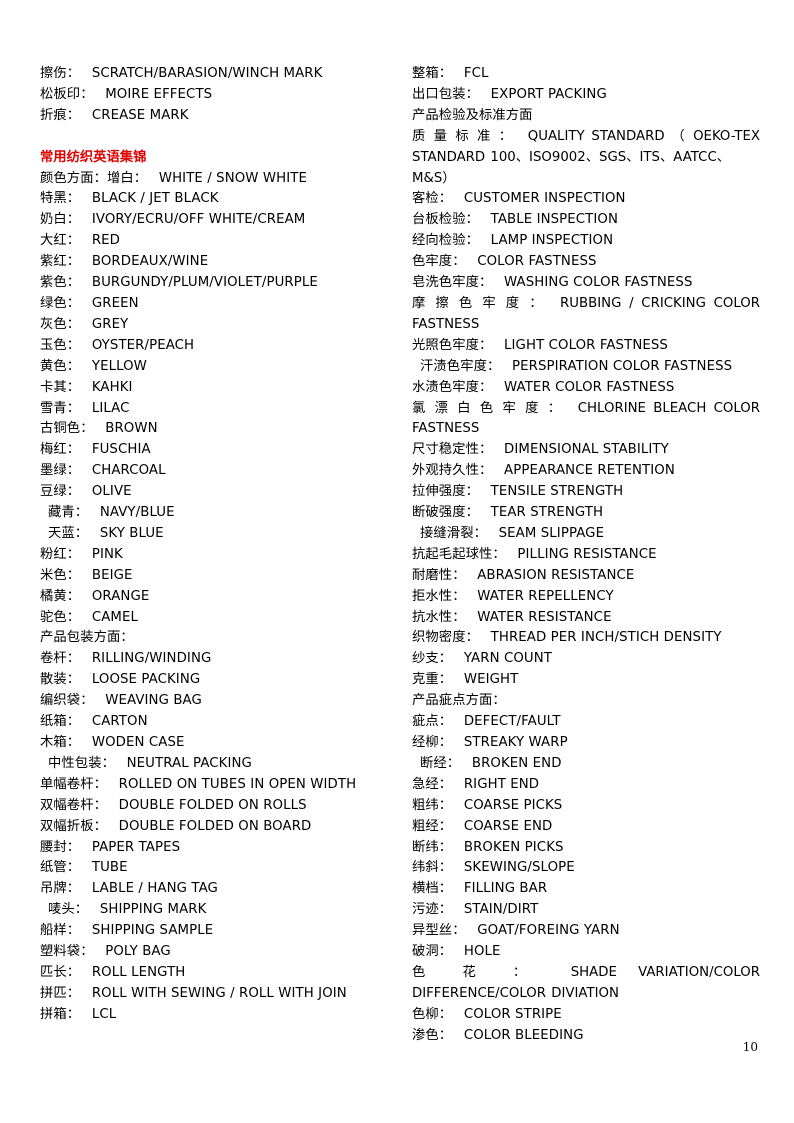  I want to click on section-label: 产品疵点方面：, so click(586, 701).